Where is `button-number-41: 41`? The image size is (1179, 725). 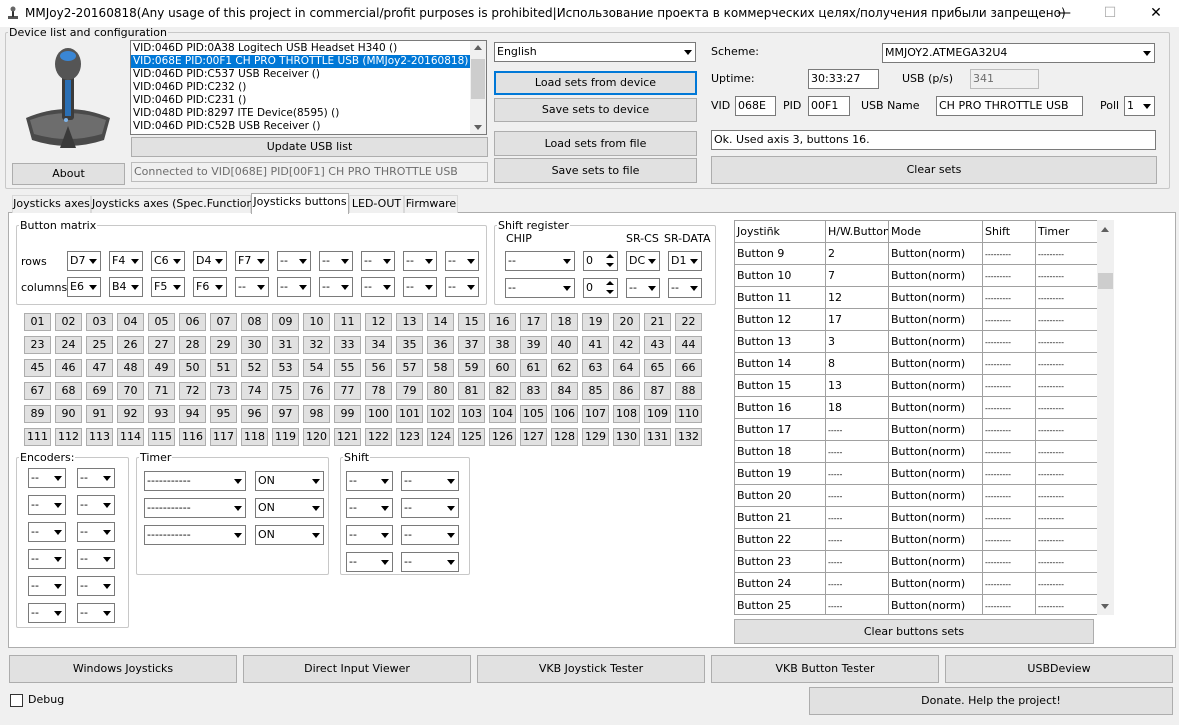
button-number-41: 41 is located at coordinates (595, 345).